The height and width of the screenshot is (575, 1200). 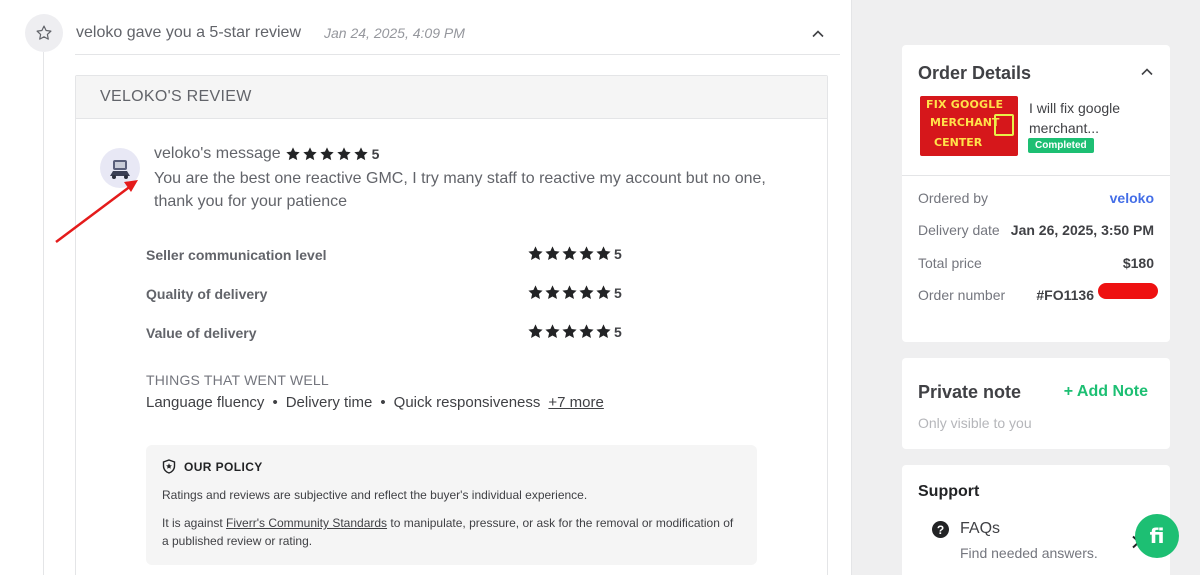 I want to click on thumb-text: MERCHANT, so click(x=965, y=122).